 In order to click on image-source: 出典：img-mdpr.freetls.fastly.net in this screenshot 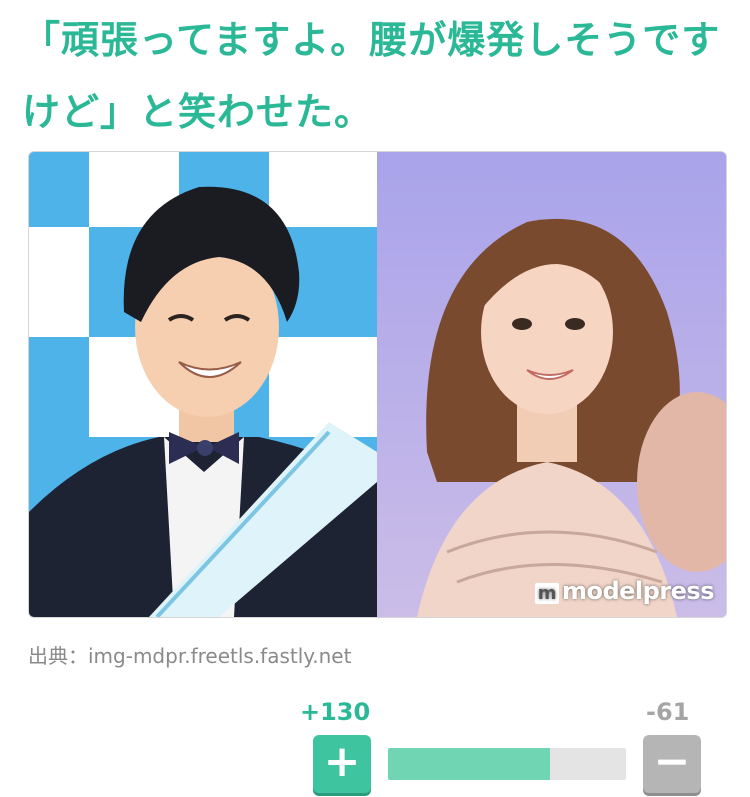, I will do `click(190, 656)`.